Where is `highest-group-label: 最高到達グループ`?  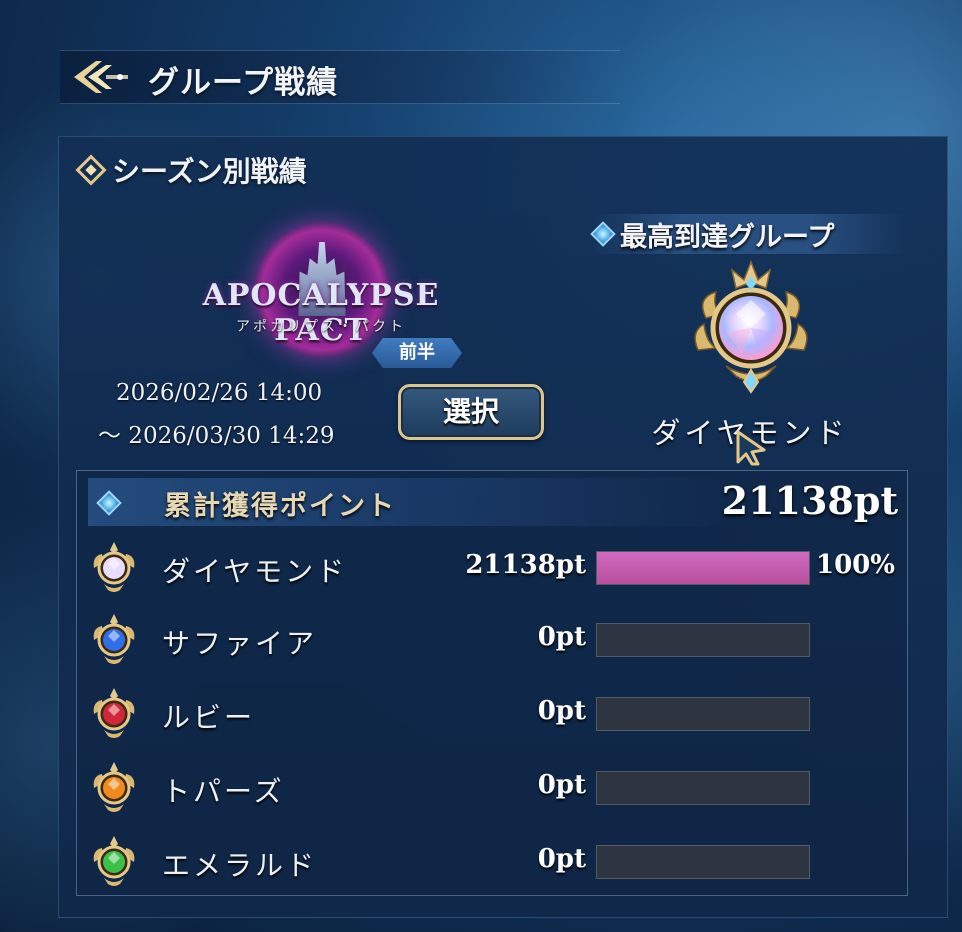
highest-group-label: 最高到達グループ is located at coordinates (727, 237).